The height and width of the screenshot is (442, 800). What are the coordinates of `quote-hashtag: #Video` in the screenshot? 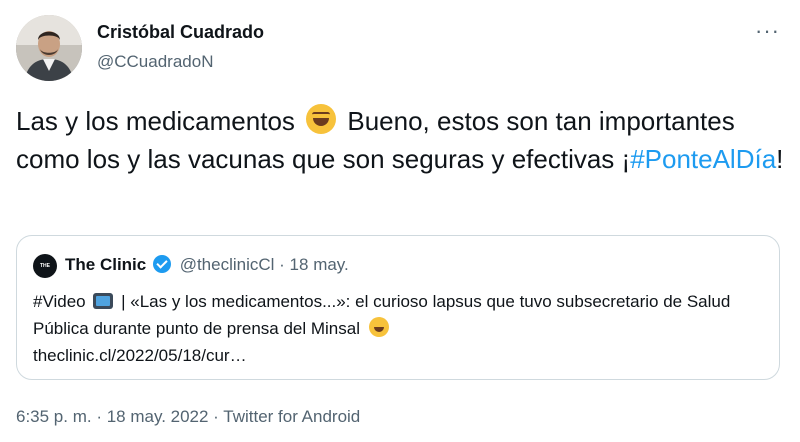 It's located at (59, 301).